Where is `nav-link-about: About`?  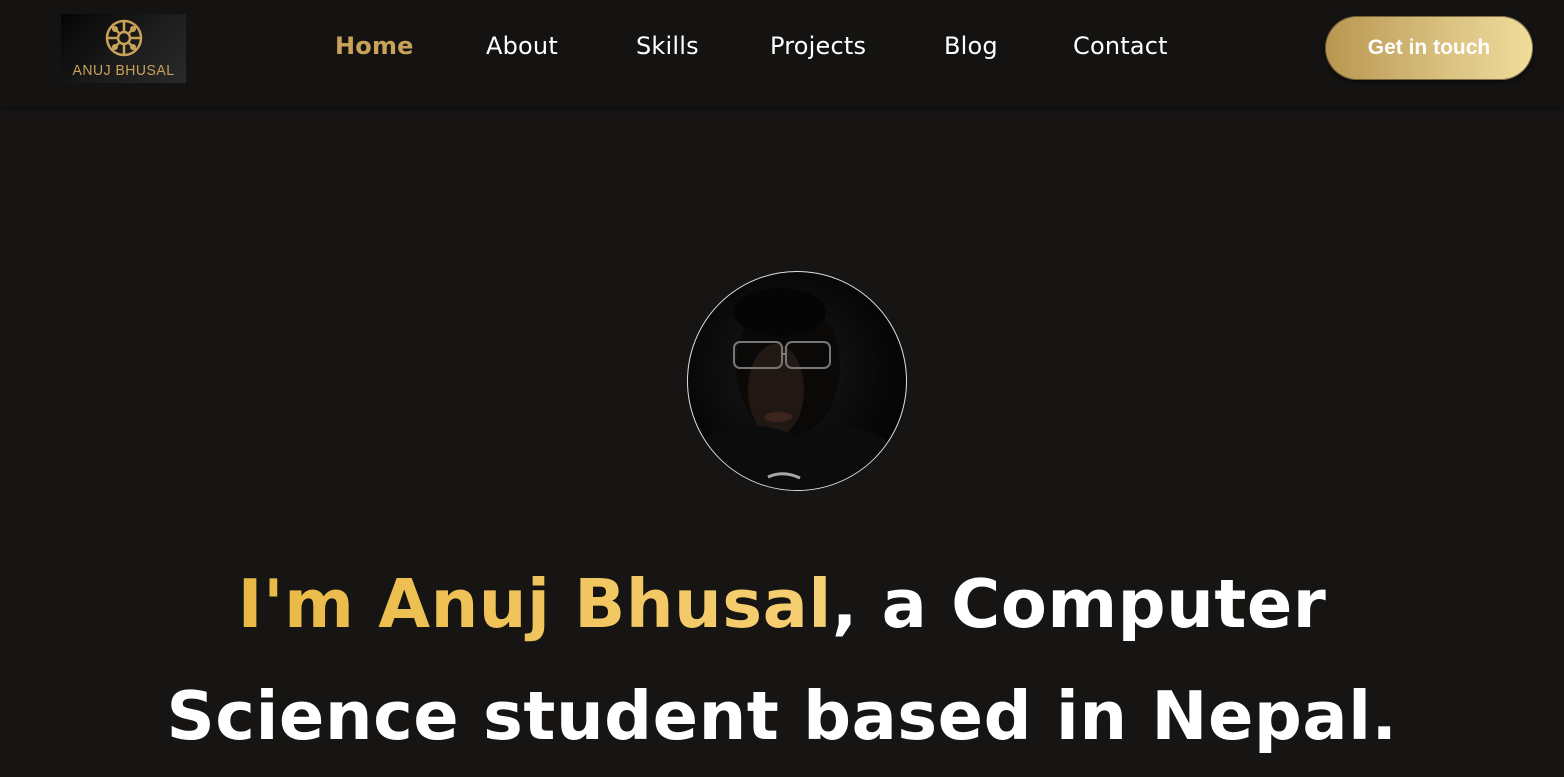 nav-link-about: About is located at coordinates (522, 46).